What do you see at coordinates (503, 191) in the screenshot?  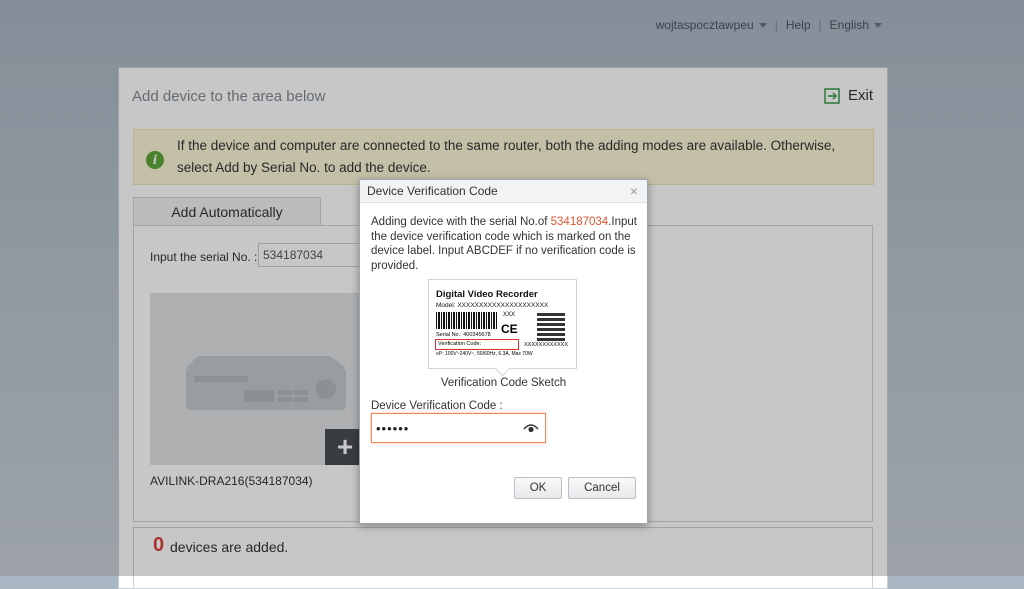 I see `dialog-header: Device Verification Code ×` at bounding box center [503, 191].